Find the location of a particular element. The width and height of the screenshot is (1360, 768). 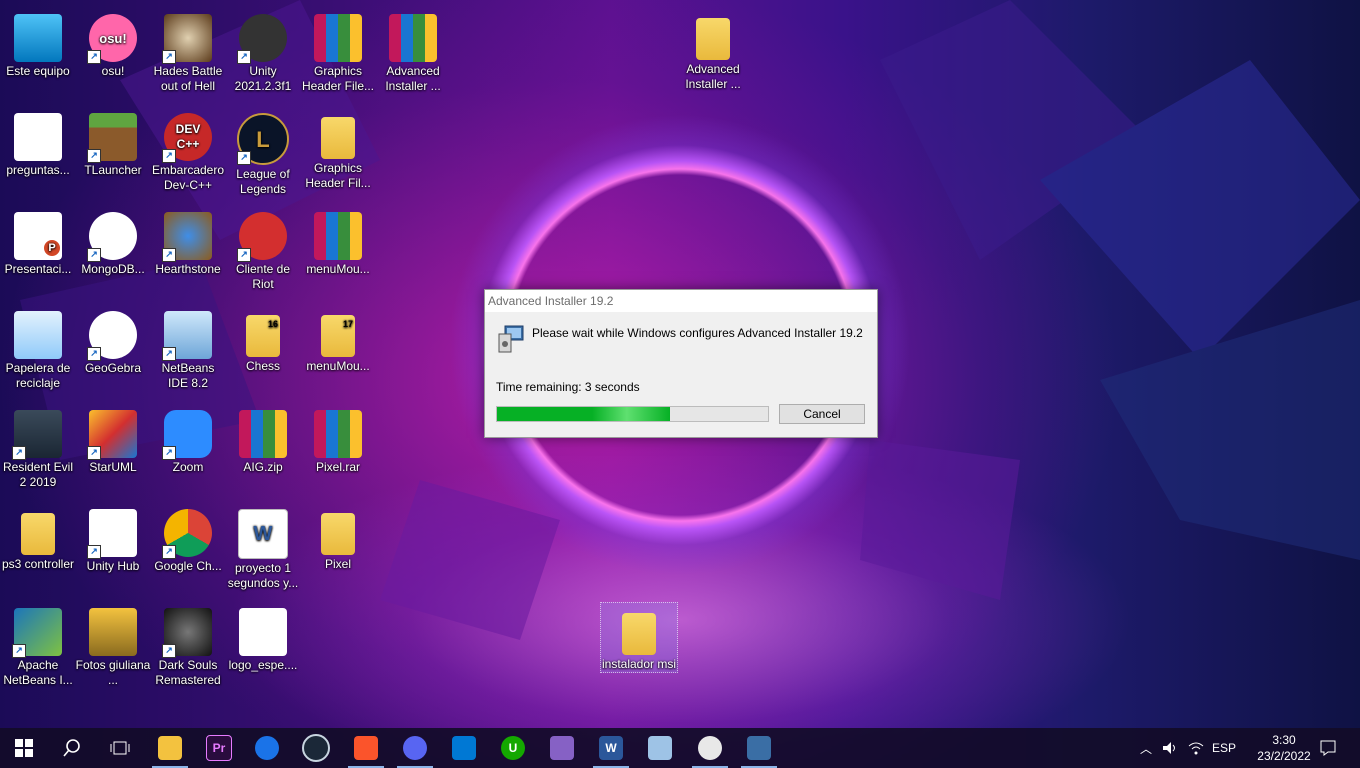

task-view-icon is located at coordinates (120, 748).